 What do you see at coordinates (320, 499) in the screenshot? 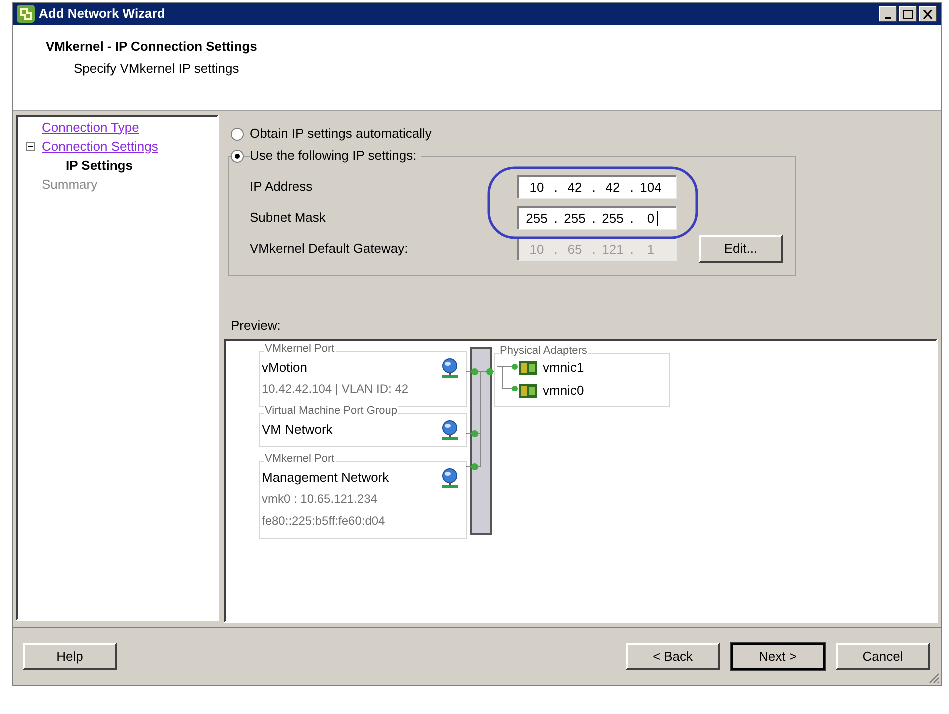
I see `port-group-detail: vmk0 : 10.65.121.234` at bounding box center [320, 499].